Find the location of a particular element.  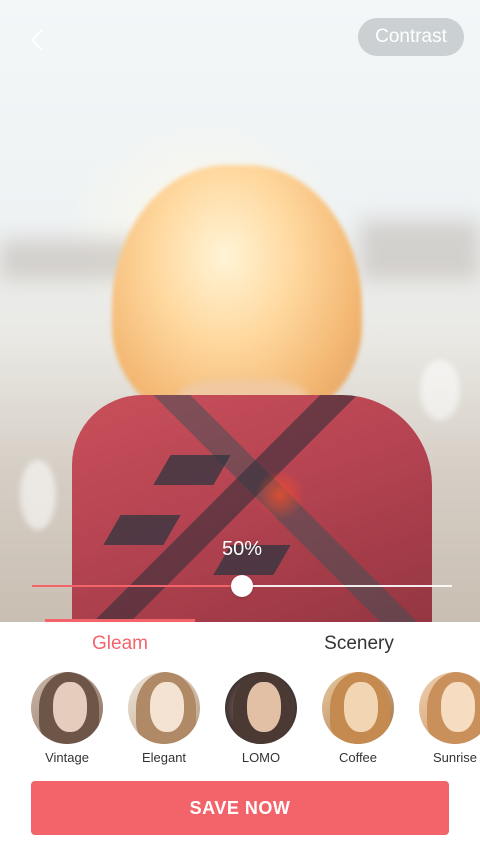

save-now-button: SAVE NOW is located at coordinates (240, 808).